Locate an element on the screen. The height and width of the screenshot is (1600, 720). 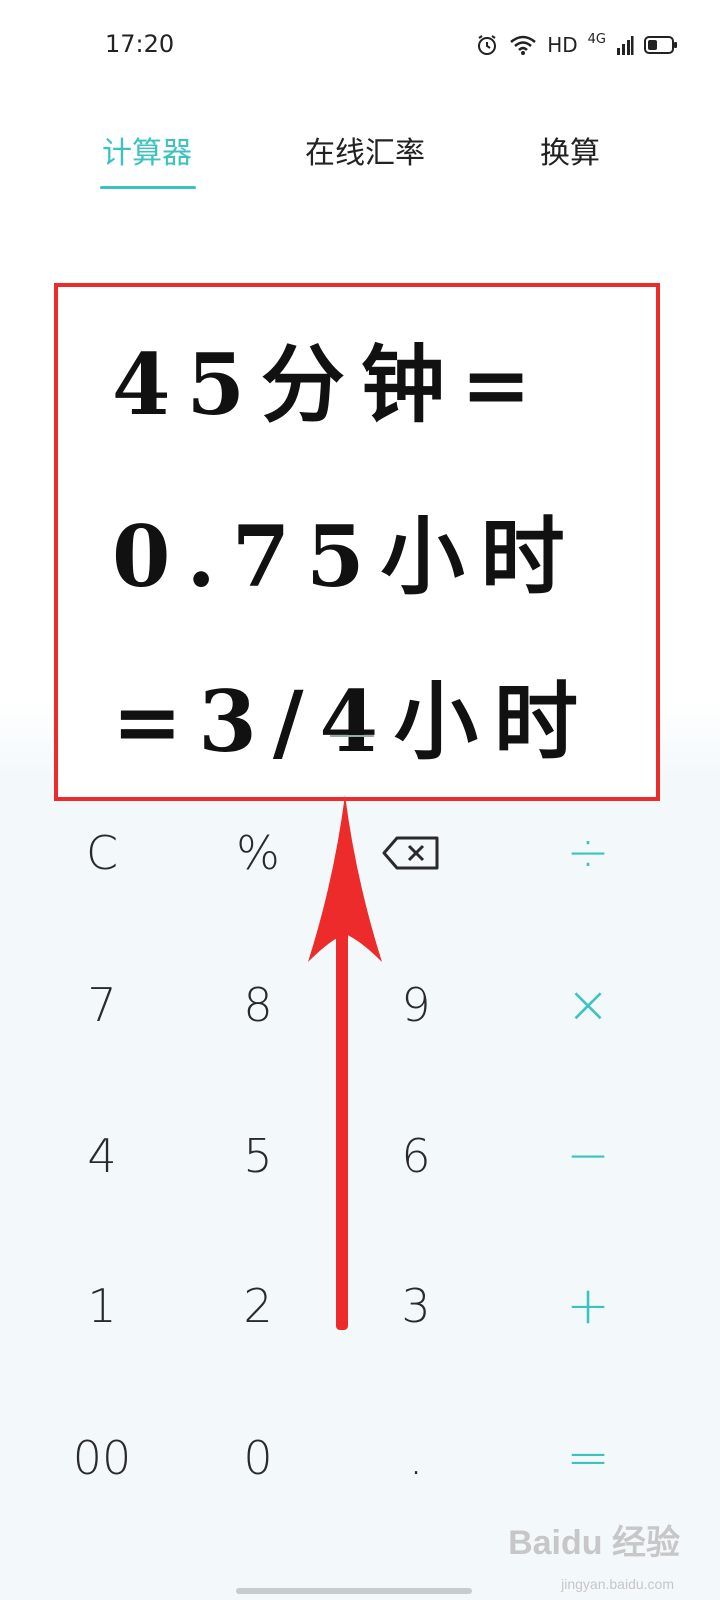
status-icons: HD 4G is located at coordinates (576, 45).